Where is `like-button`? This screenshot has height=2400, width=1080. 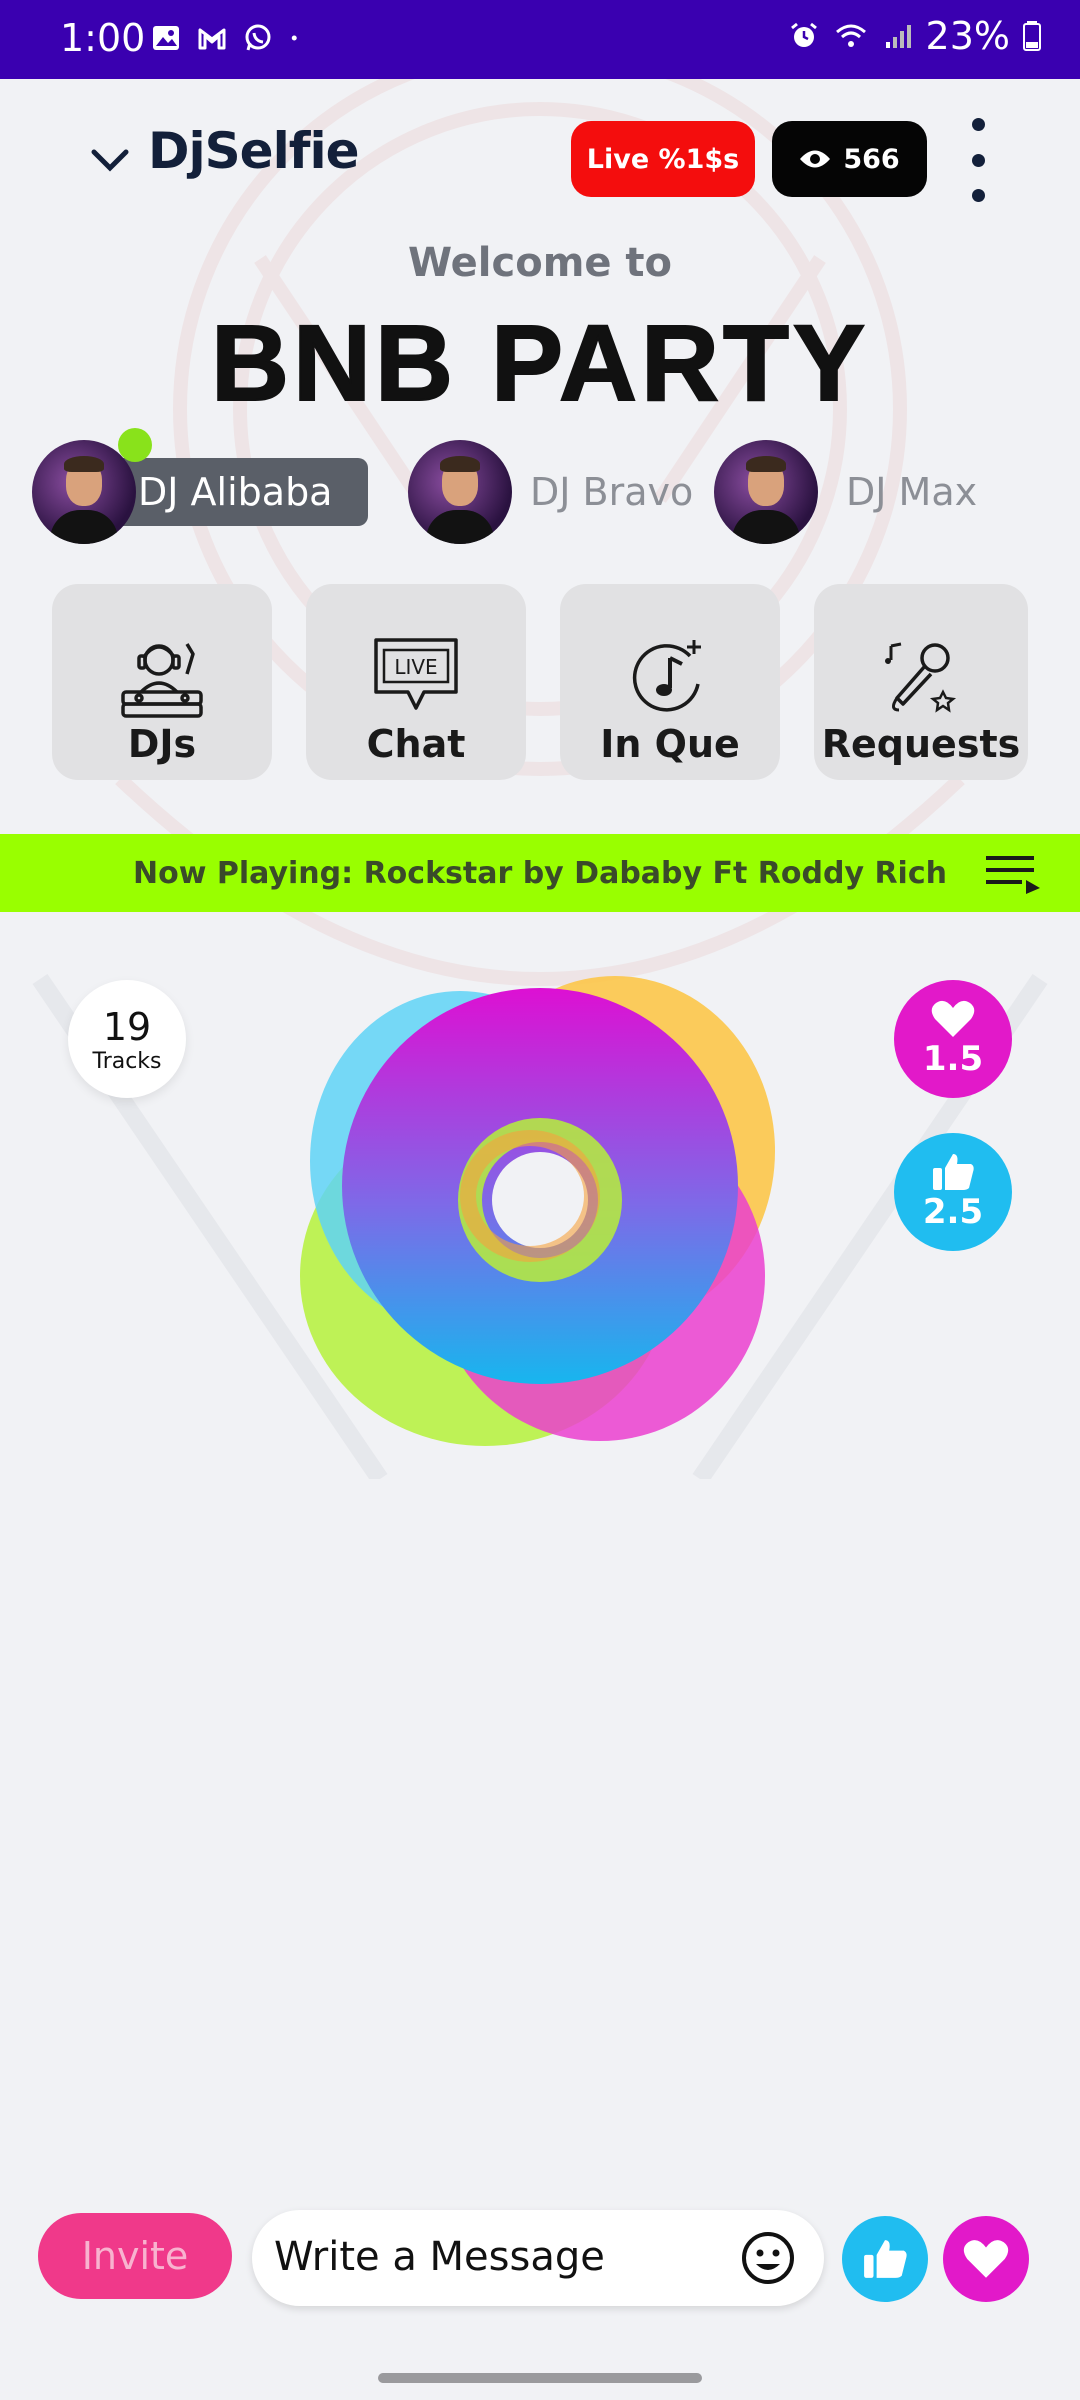 like-button is located at coordinates (885, 2259).